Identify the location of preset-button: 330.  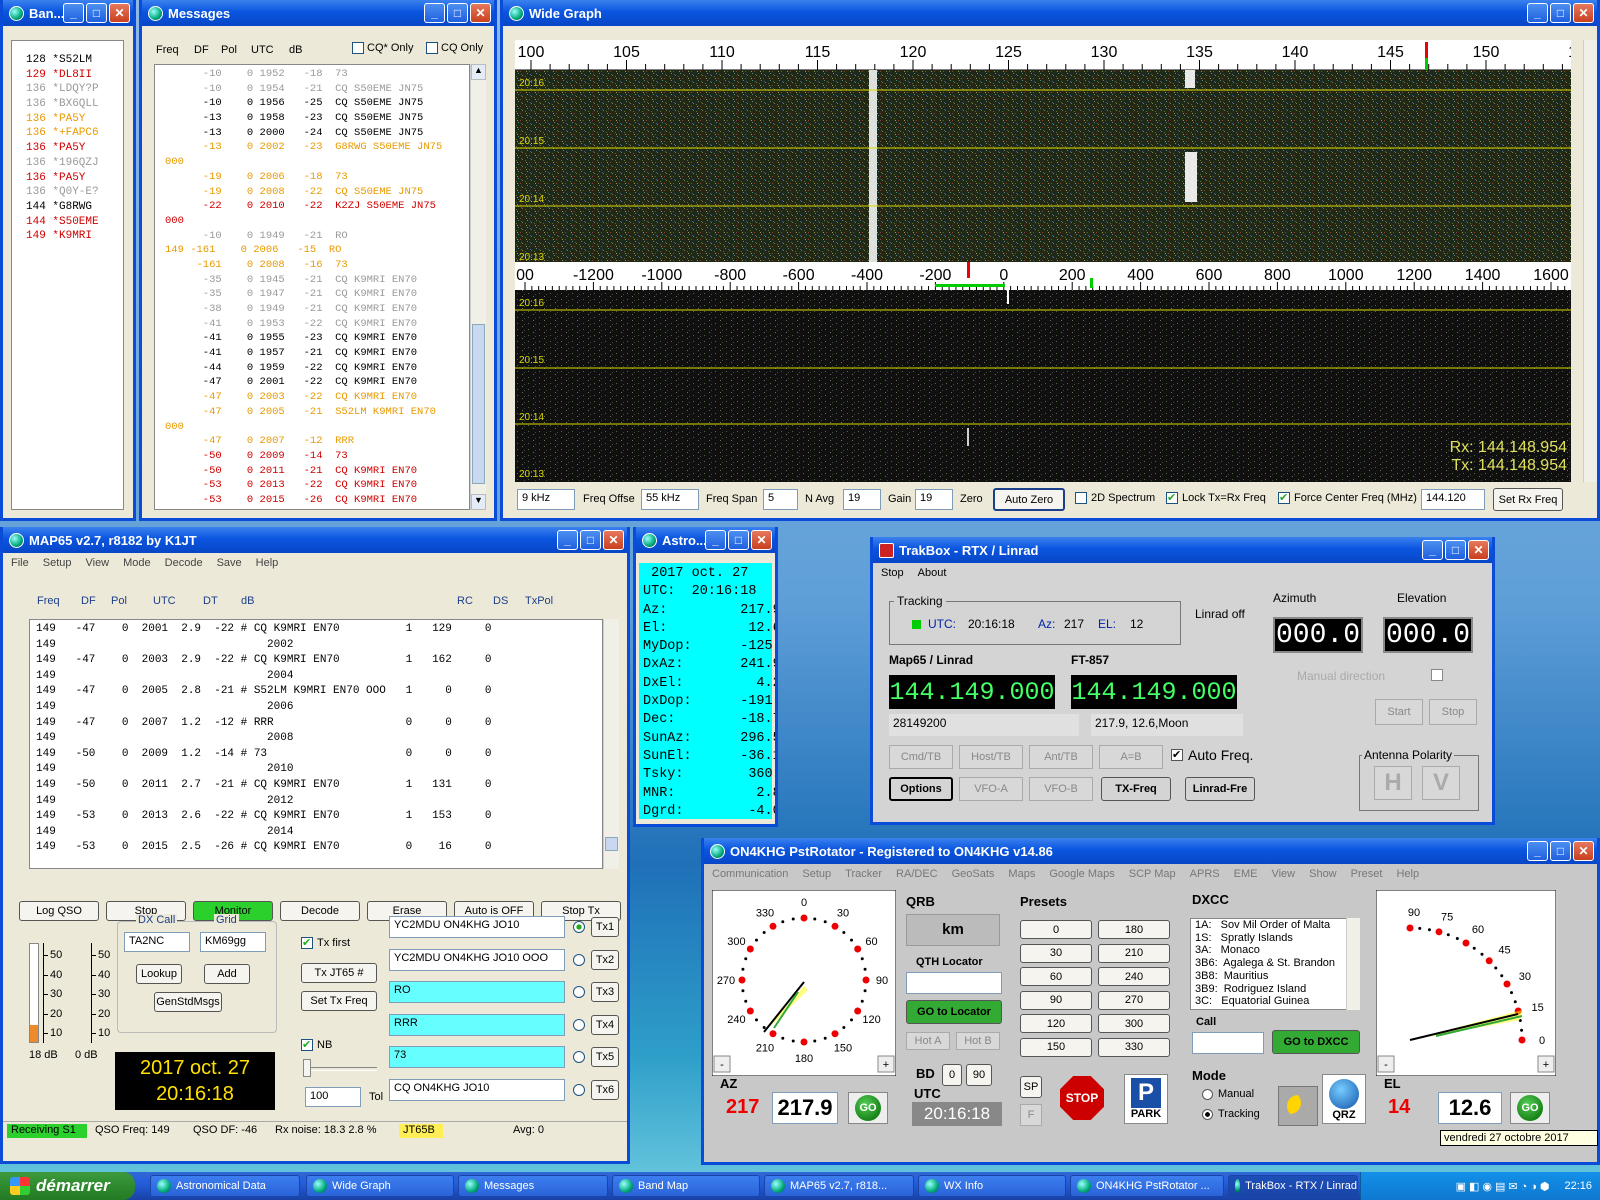
(1134, 1047).